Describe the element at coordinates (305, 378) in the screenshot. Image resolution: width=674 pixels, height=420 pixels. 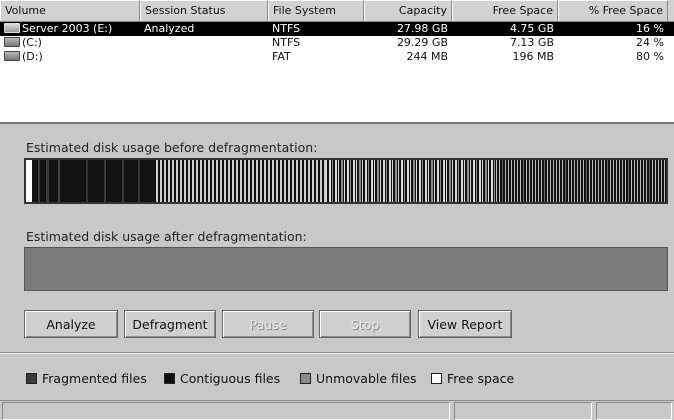
I see `unmovable-swatch` at that location.